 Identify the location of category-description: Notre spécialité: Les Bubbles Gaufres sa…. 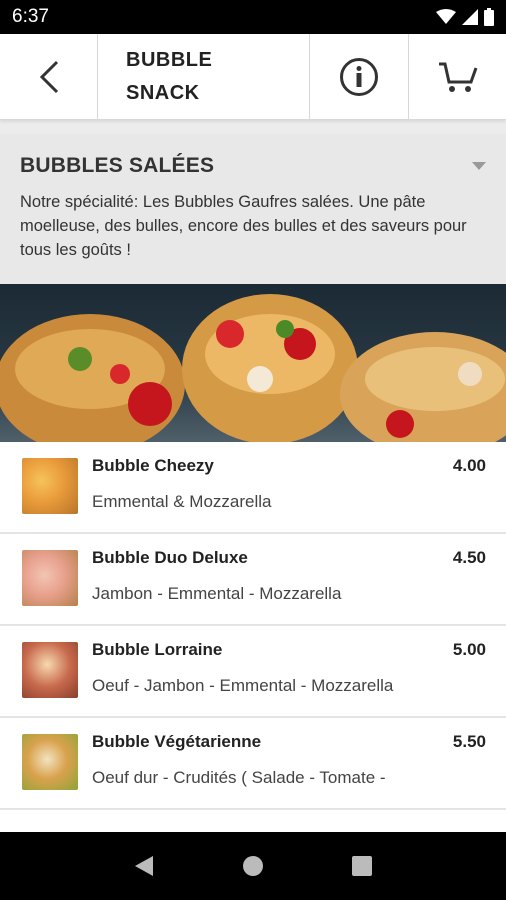
(243, 226).